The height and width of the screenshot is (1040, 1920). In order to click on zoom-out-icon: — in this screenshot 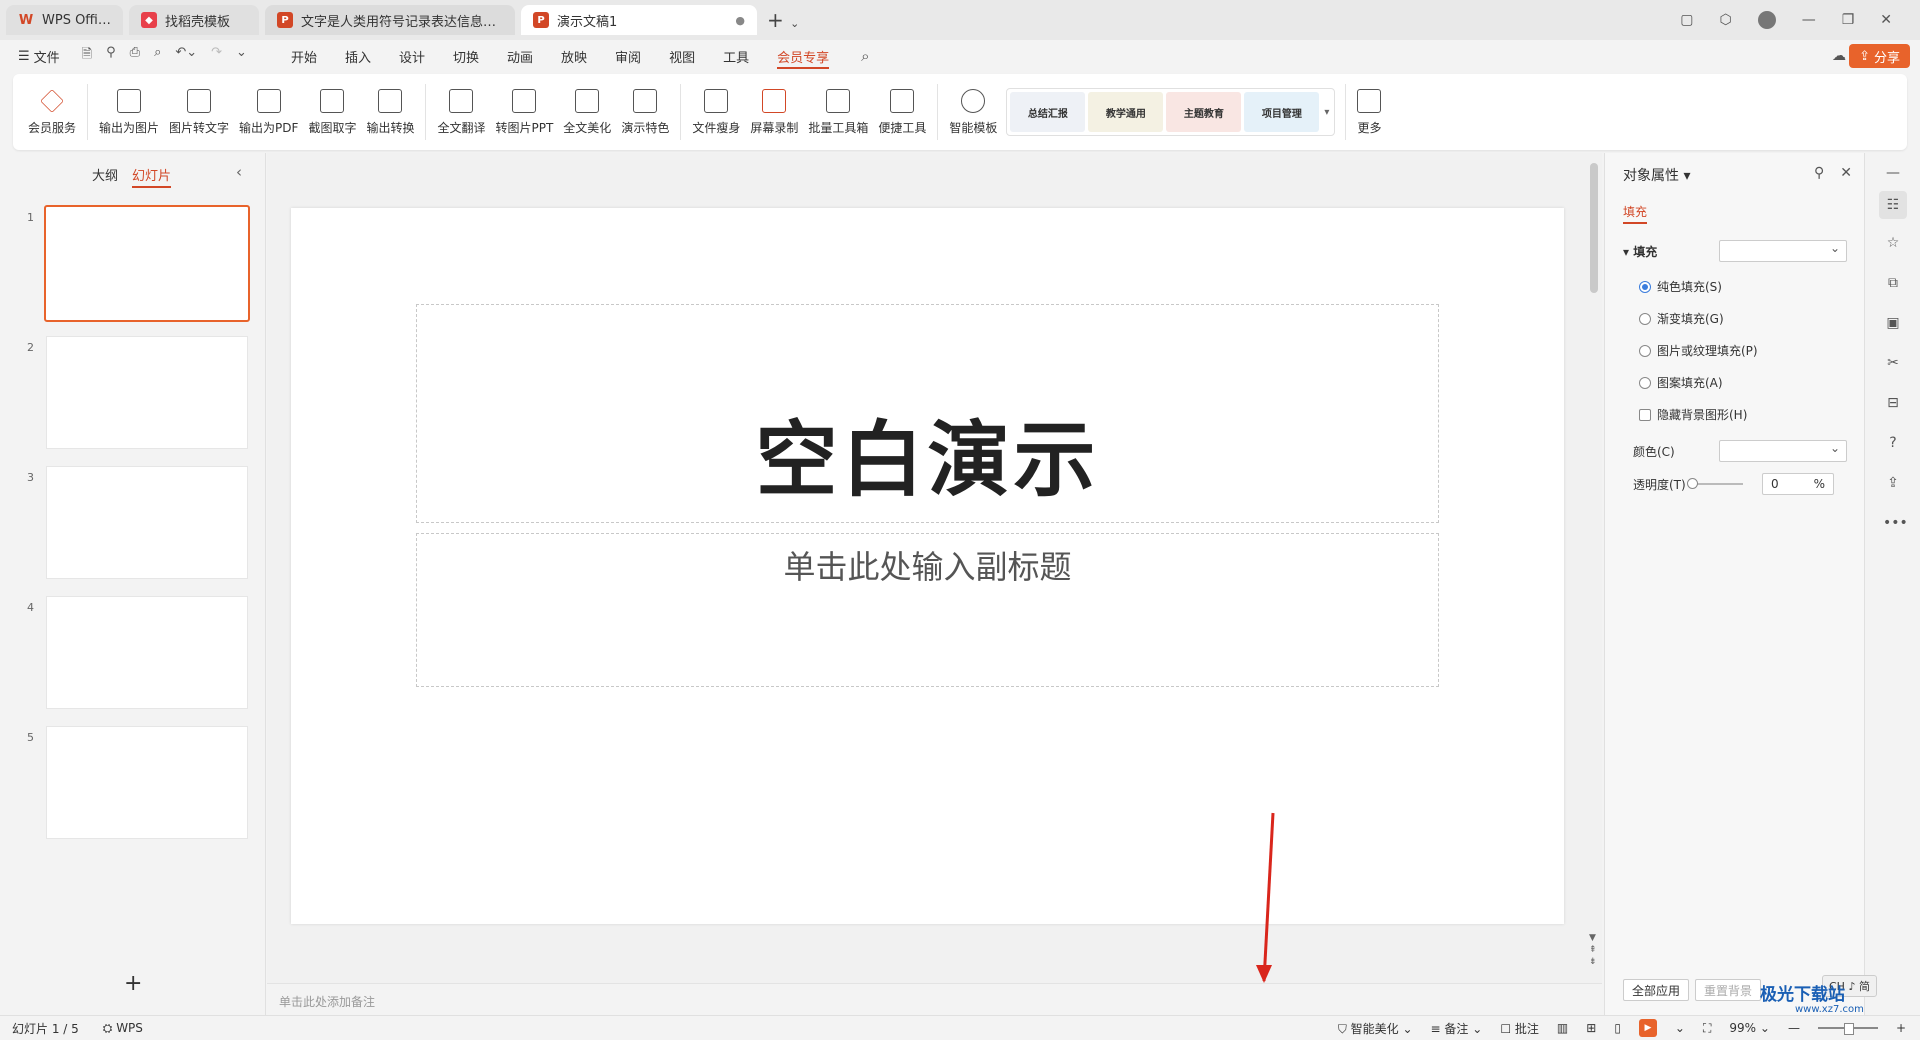, I will do `click(1794, 1028)`.